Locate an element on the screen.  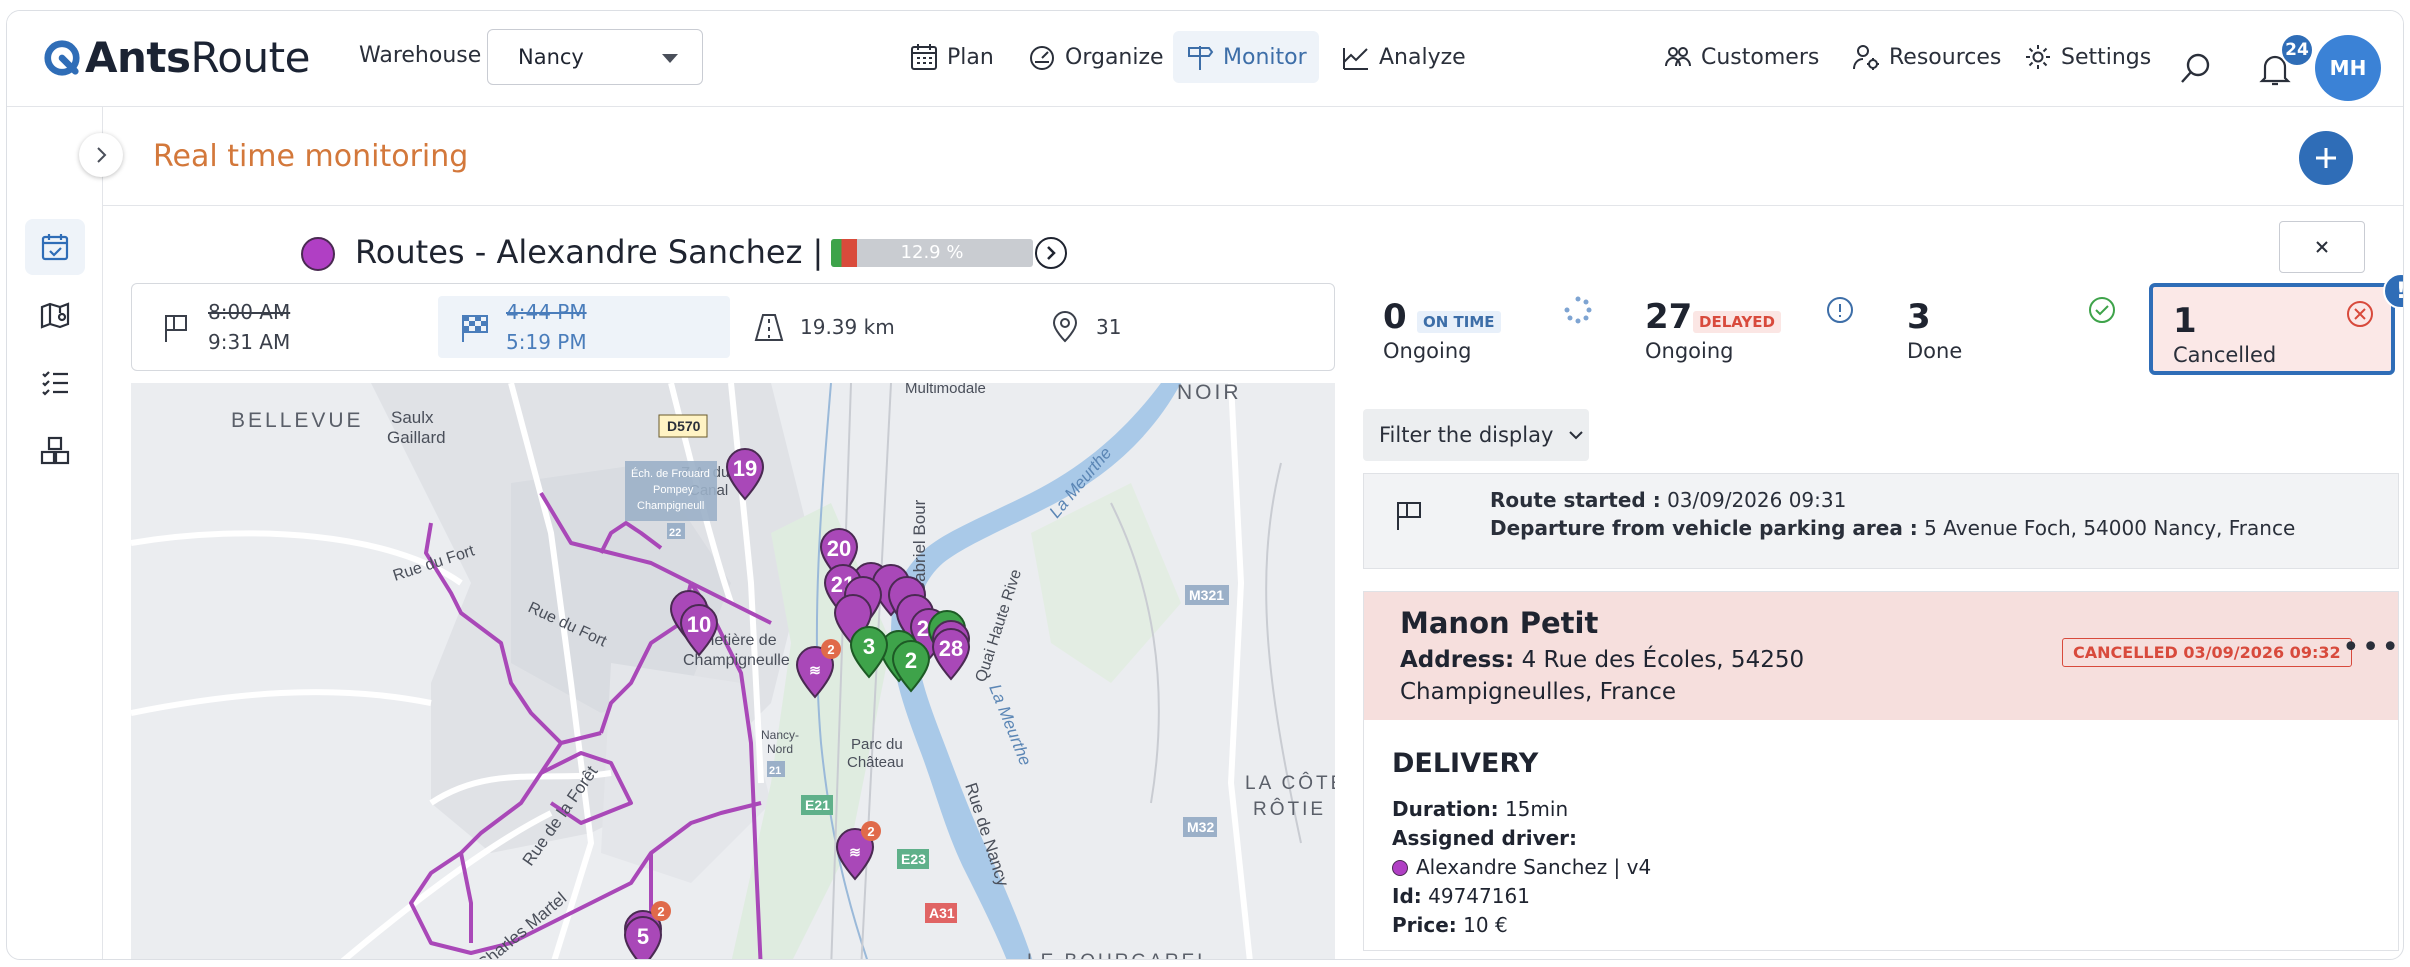
more-options-icon: ••• is located at coordinates (2371, 647).